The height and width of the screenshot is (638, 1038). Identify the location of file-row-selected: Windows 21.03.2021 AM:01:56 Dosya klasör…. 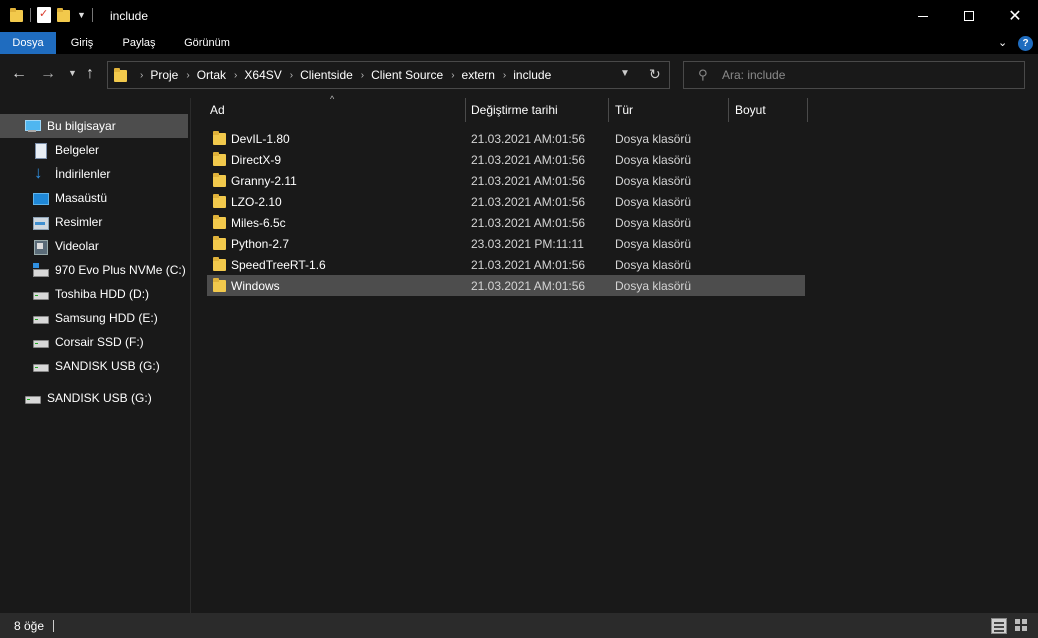
(506, 285).